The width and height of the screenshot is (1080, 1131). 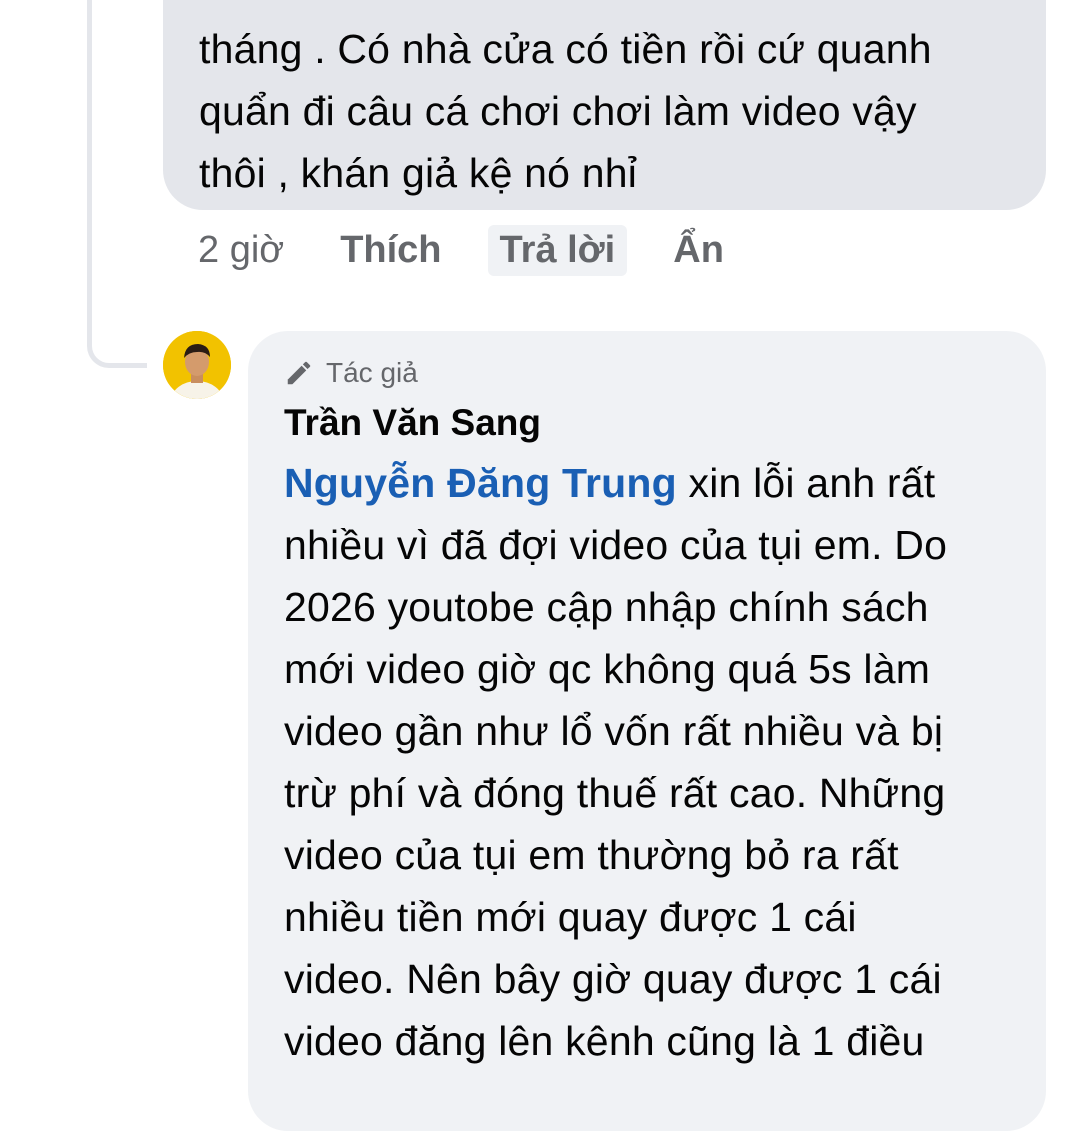 I want to click on hide-button: Ẩn, so click(x=698, y=250).